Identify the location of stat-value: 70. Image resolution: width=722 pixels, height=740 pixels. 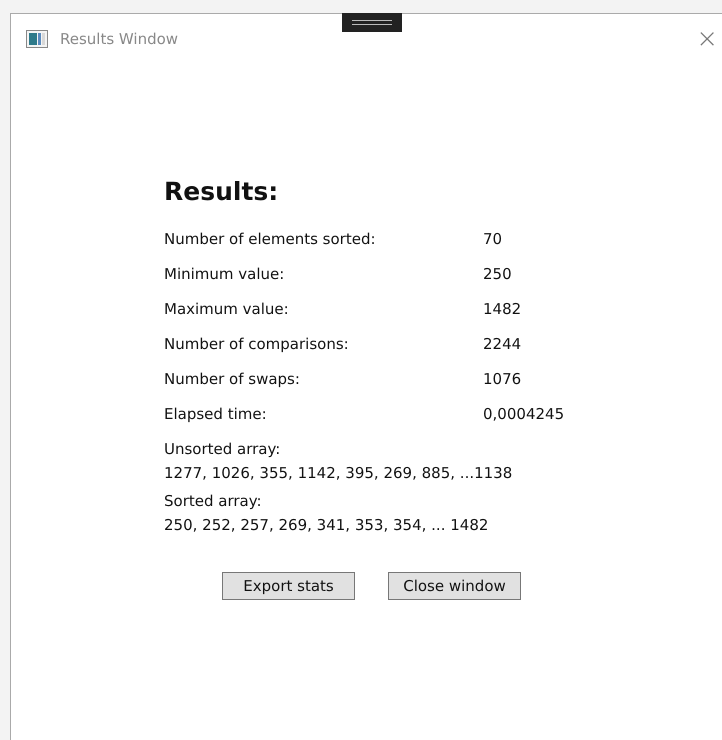
(492, 239).